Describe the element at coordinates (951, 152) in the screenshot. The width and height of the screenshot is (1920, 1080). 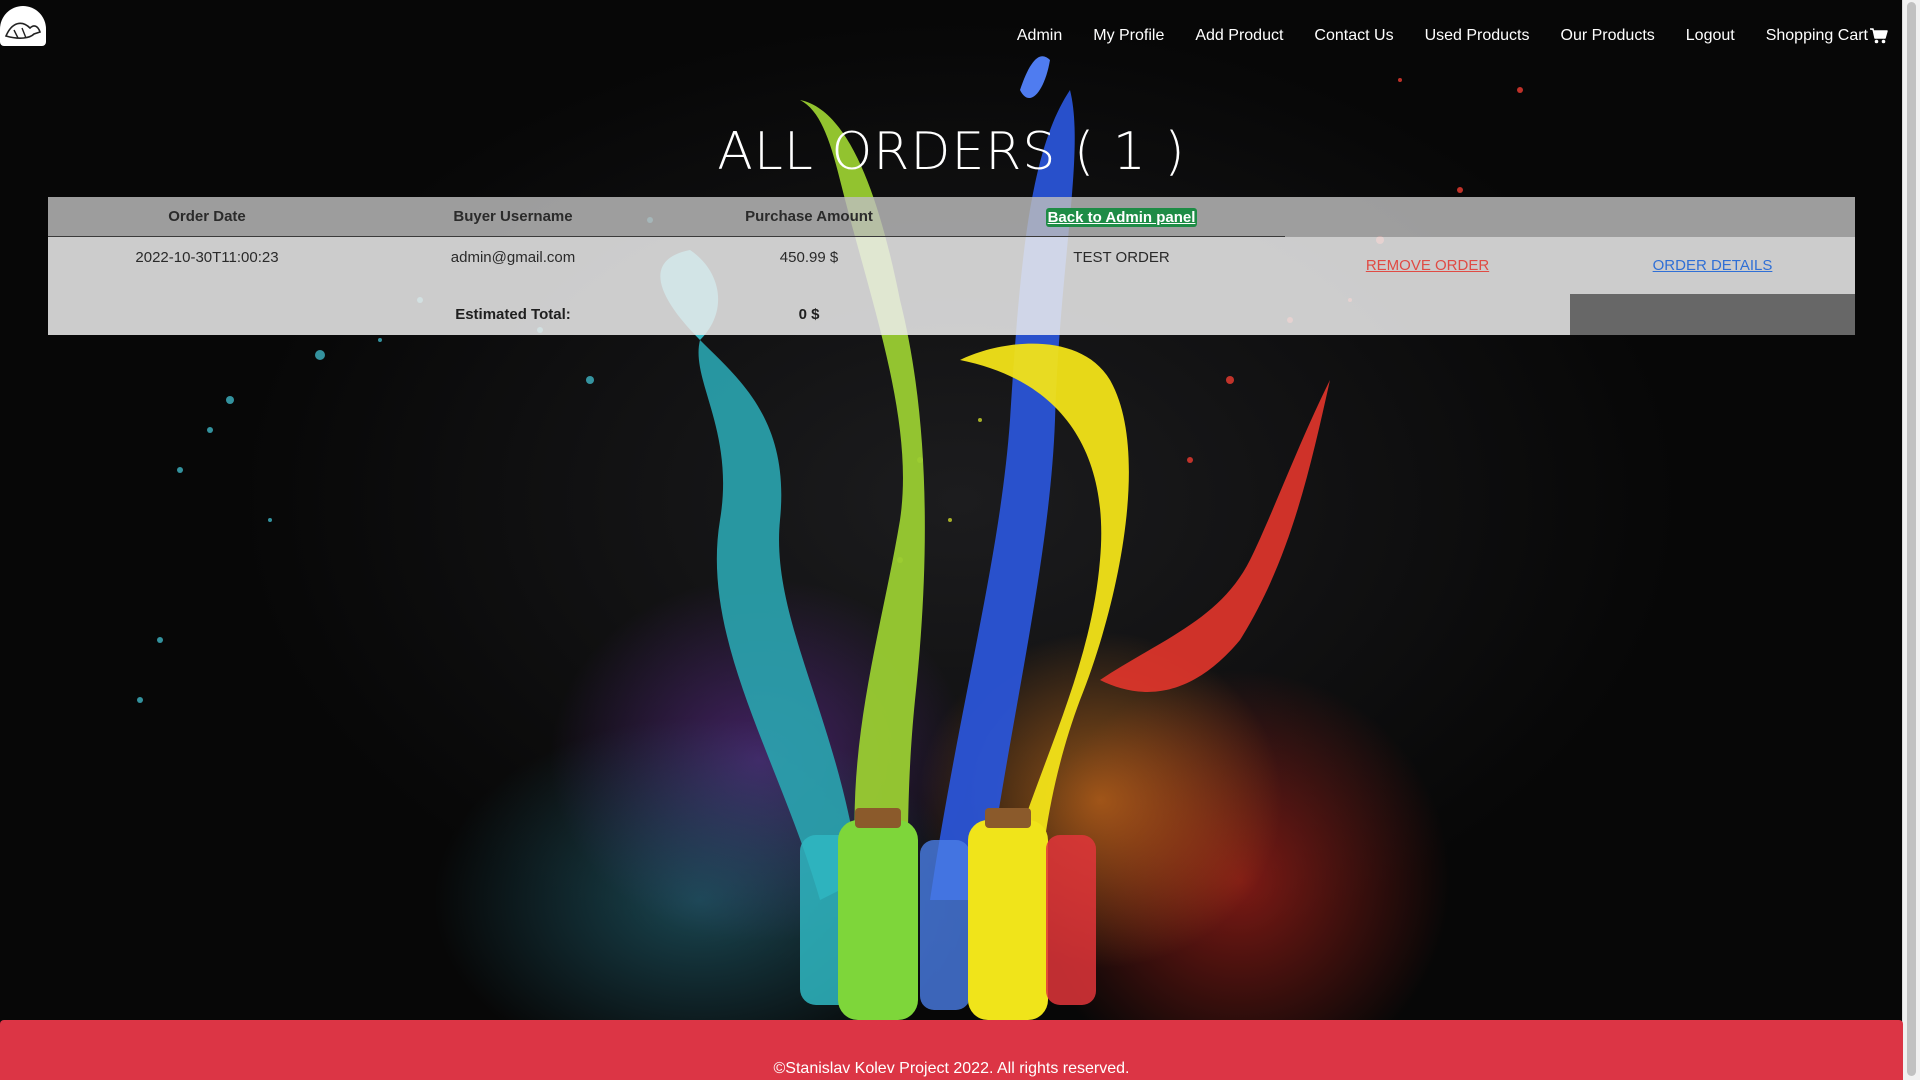
I see `page-title: ALL ORDERS ( 1 )` at that location.